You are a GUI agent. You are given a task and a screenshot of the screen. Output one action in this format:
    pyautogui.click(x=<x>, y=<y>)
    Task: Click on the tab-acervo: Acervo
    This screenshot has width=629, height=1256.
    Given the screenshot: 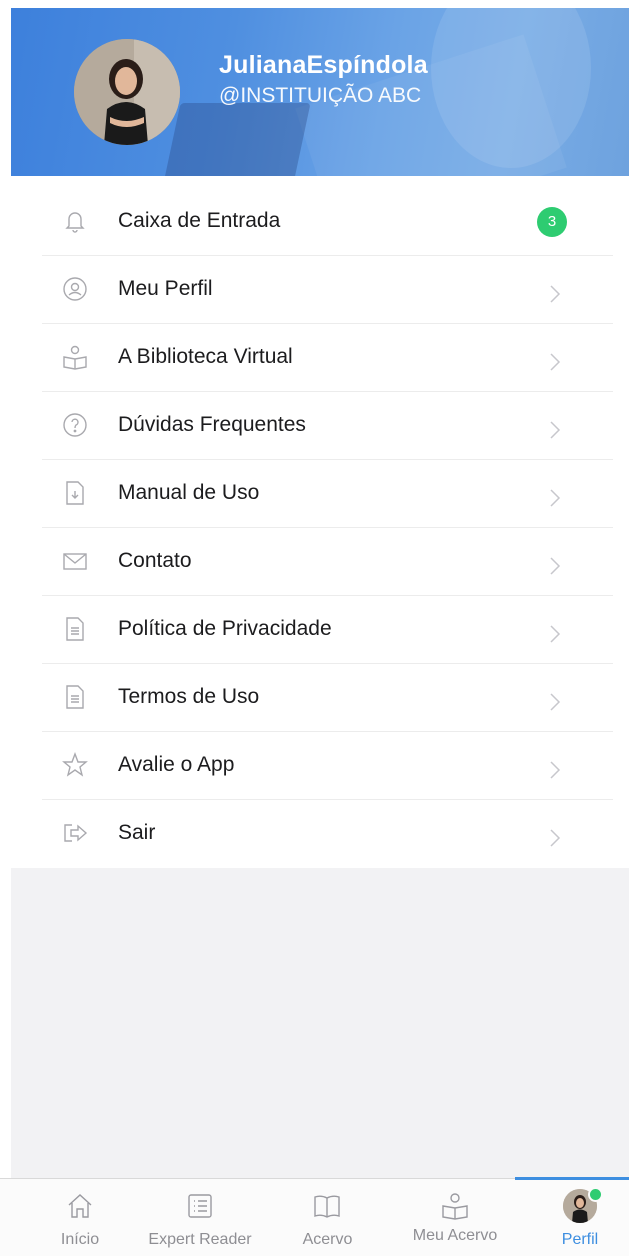 What is the action you would take?
    pyautogui.click(x=327, y=1217)
    